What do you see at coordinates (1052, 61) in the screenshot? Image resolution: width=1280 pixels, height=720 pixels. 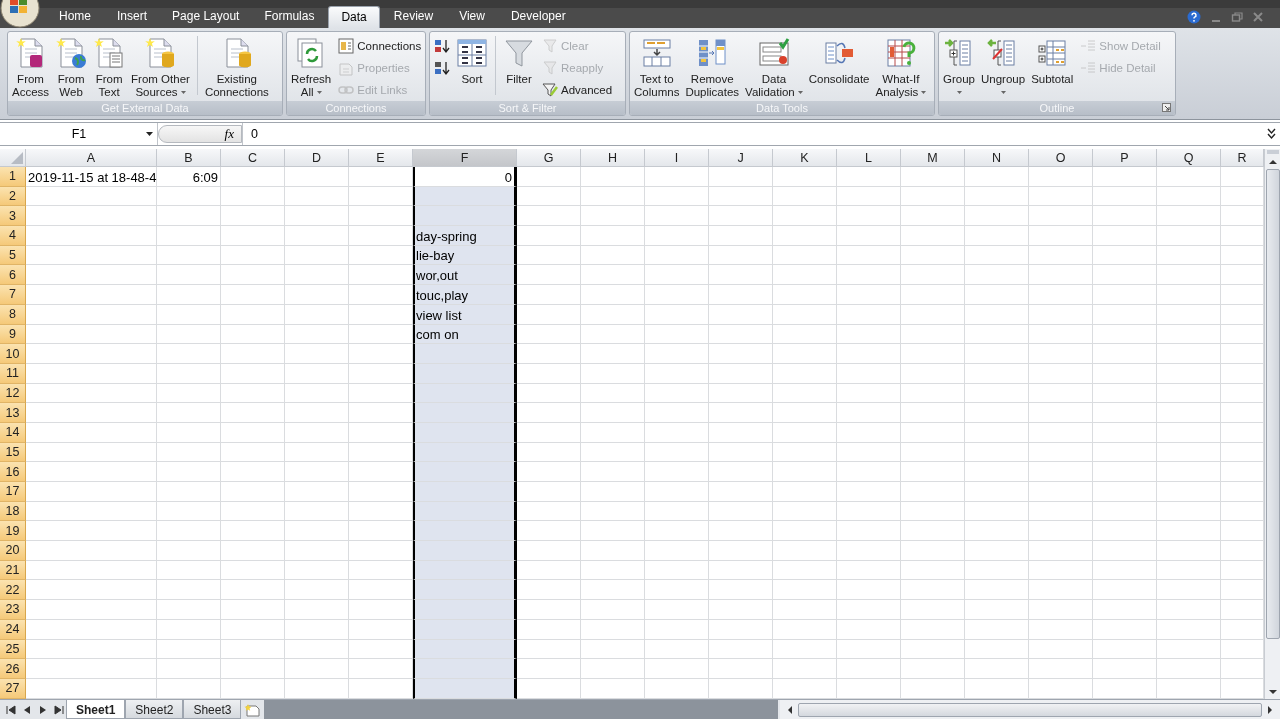 I see `ribbon-button: Subtotal` at bounding box center [1052, 61].